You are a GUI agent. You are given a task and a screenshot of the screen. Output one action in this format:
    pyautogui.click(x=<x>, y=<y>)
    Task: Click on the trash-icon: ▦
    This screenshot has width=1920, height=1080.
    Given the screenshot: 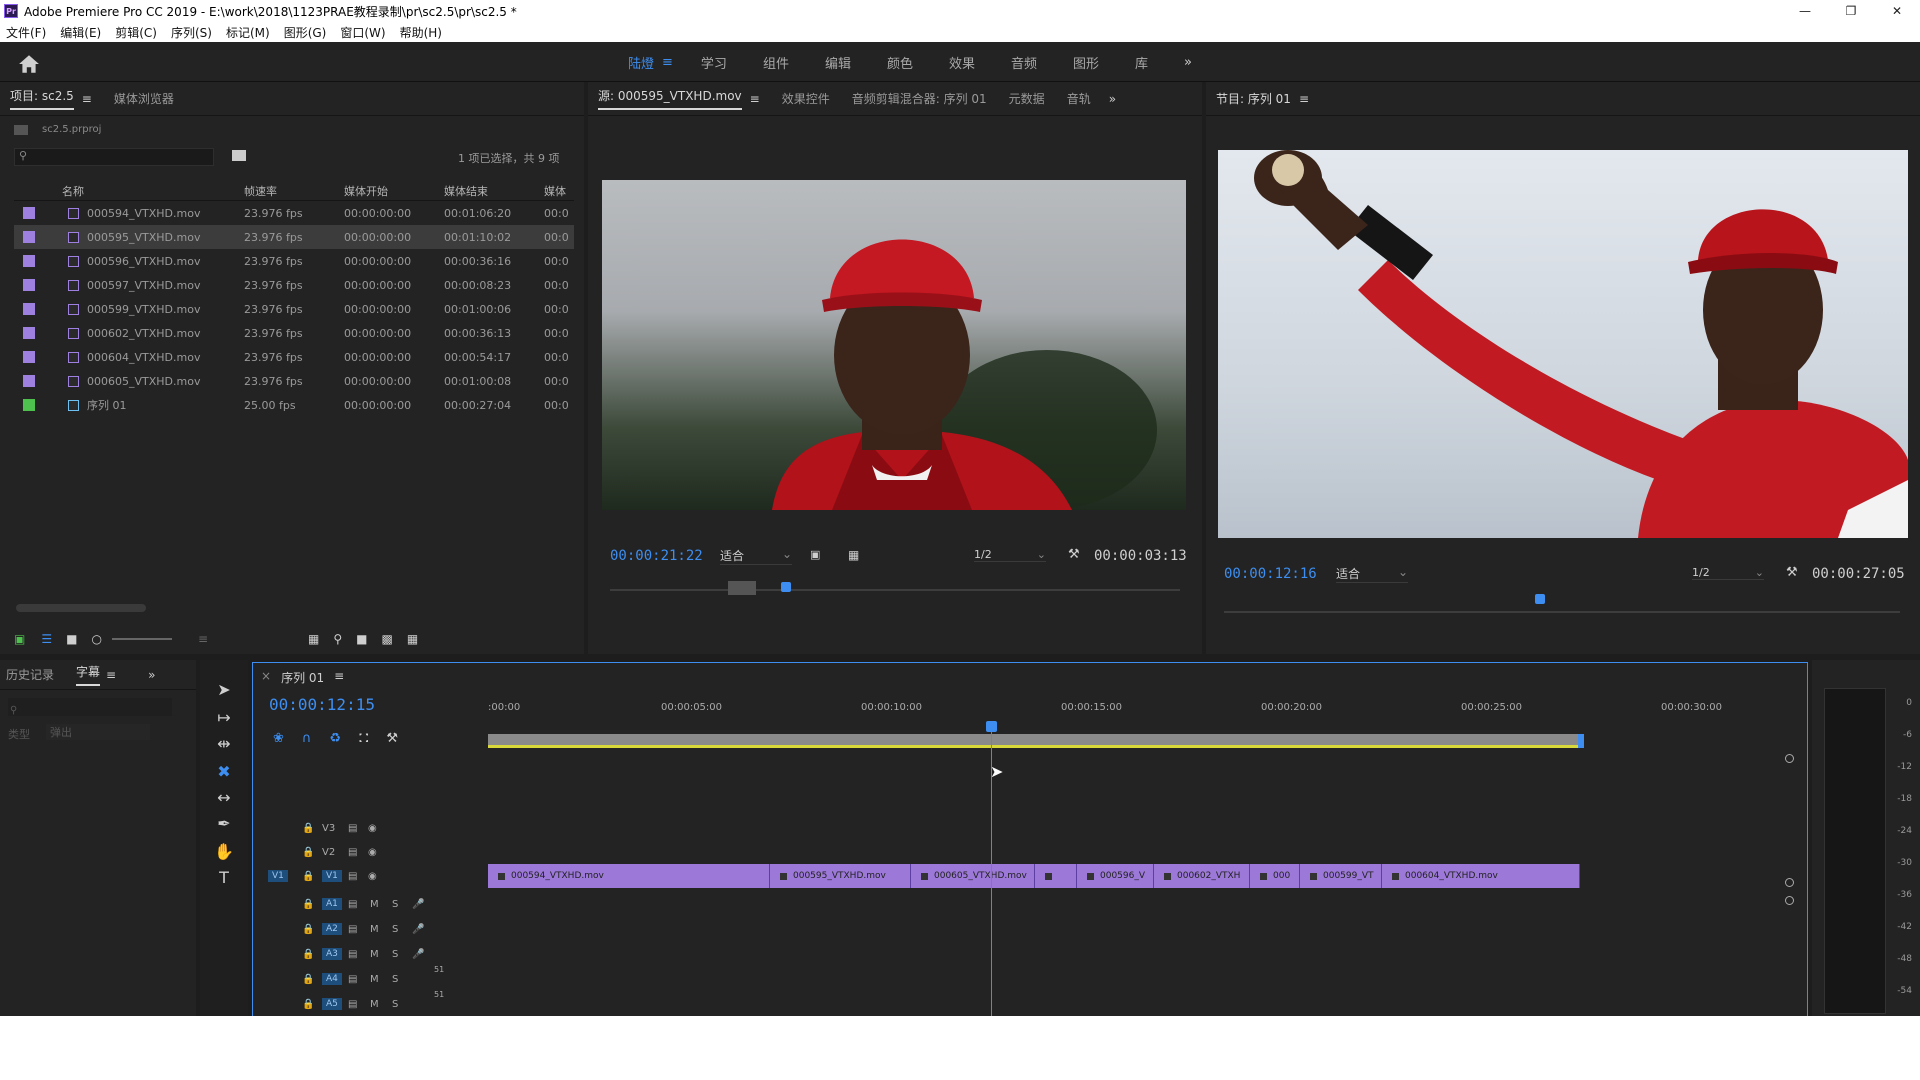 What is the action you would take?
    pyautogui.click(x=412, y=639)
    